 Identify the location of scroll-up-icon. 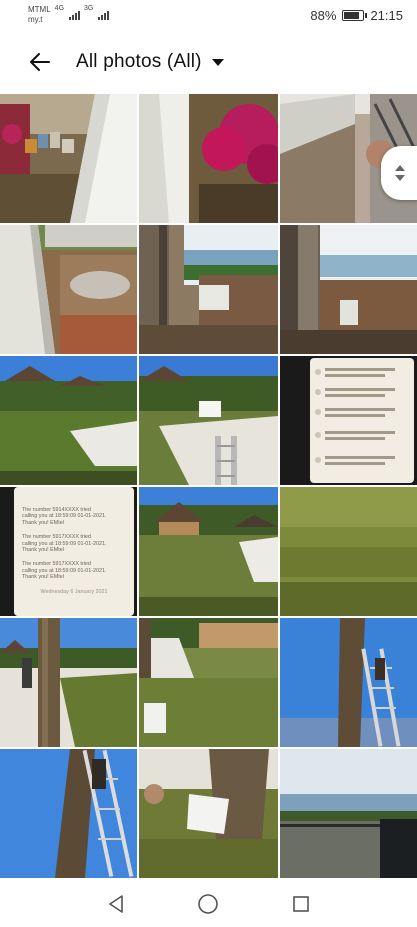
(400, 168).